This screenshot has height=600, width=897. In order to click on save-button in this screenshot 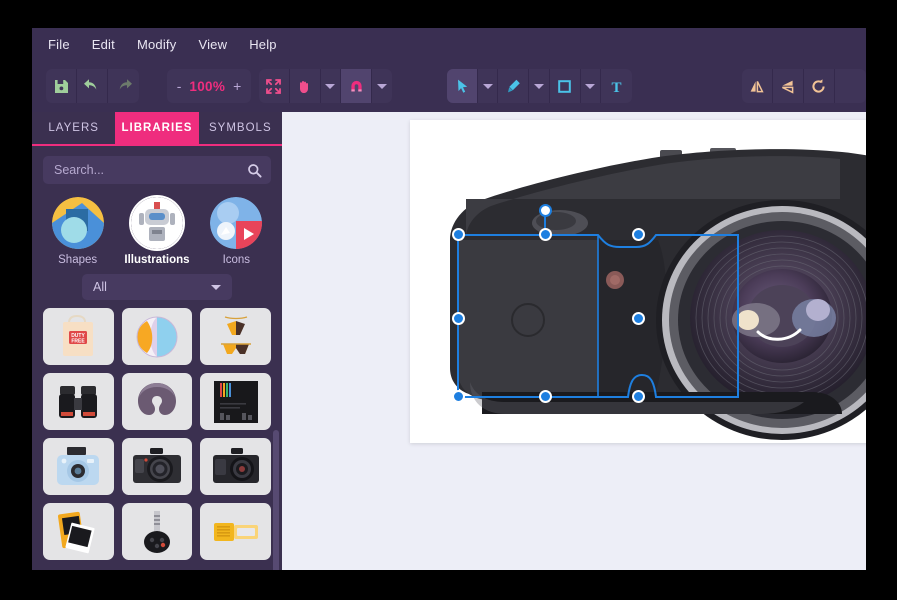, I will do `click(62, 86)`.